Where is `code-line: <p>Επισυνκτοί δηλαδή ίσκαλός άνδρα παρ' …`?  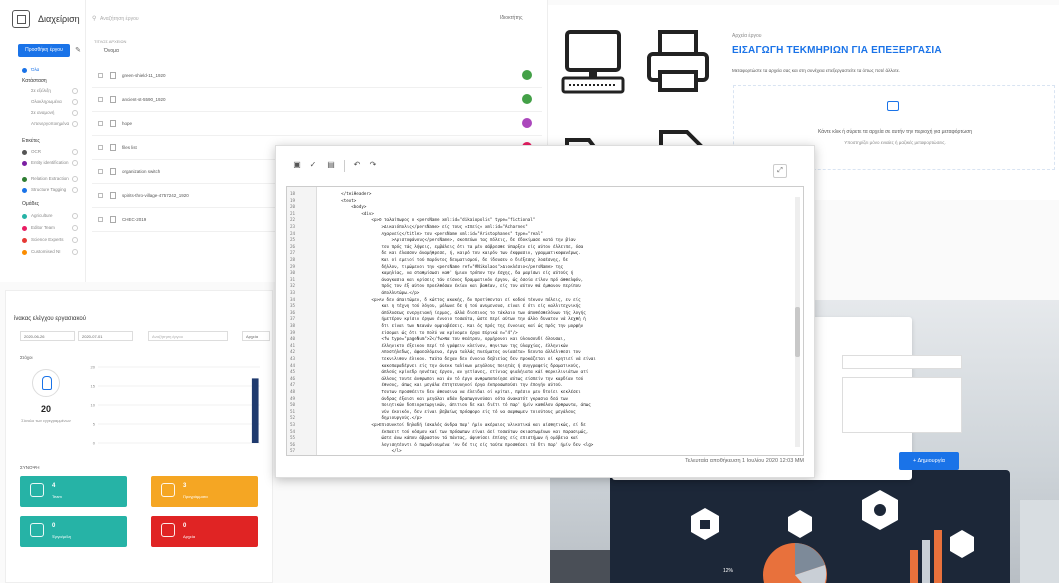
code-line: <p>Επισυνκτοί δηλαδή ίσκαλός άνδρα παρ' … is located at coordinates (453, 424).